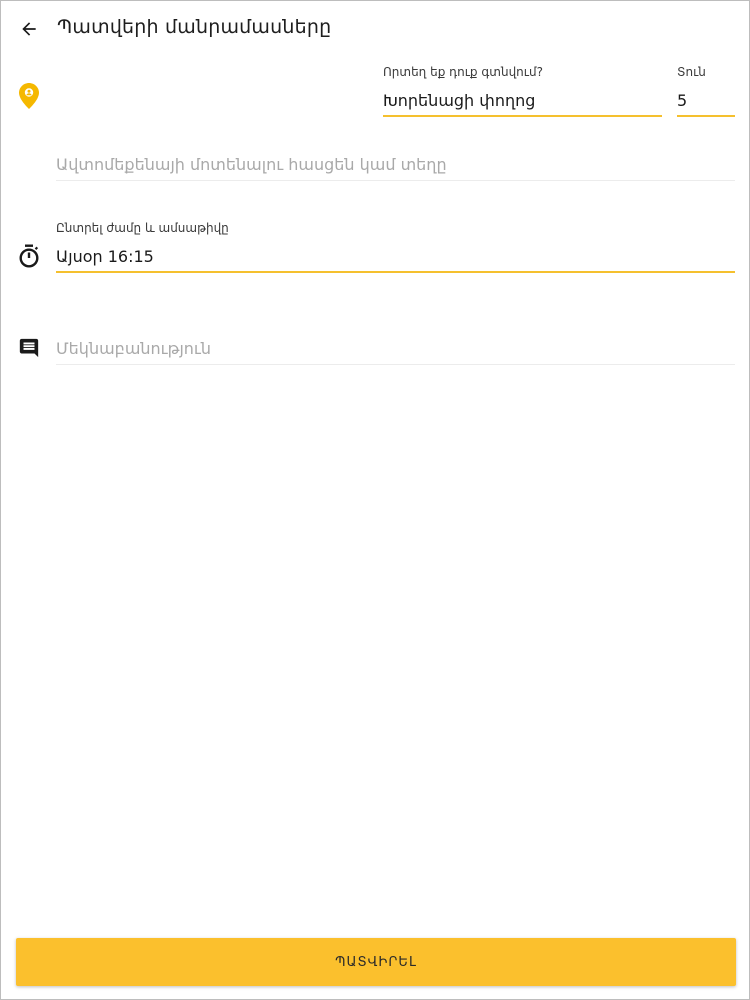  Describe the element at coordinates (706, 116) in the screenshot. I see `house-underline` at that location.